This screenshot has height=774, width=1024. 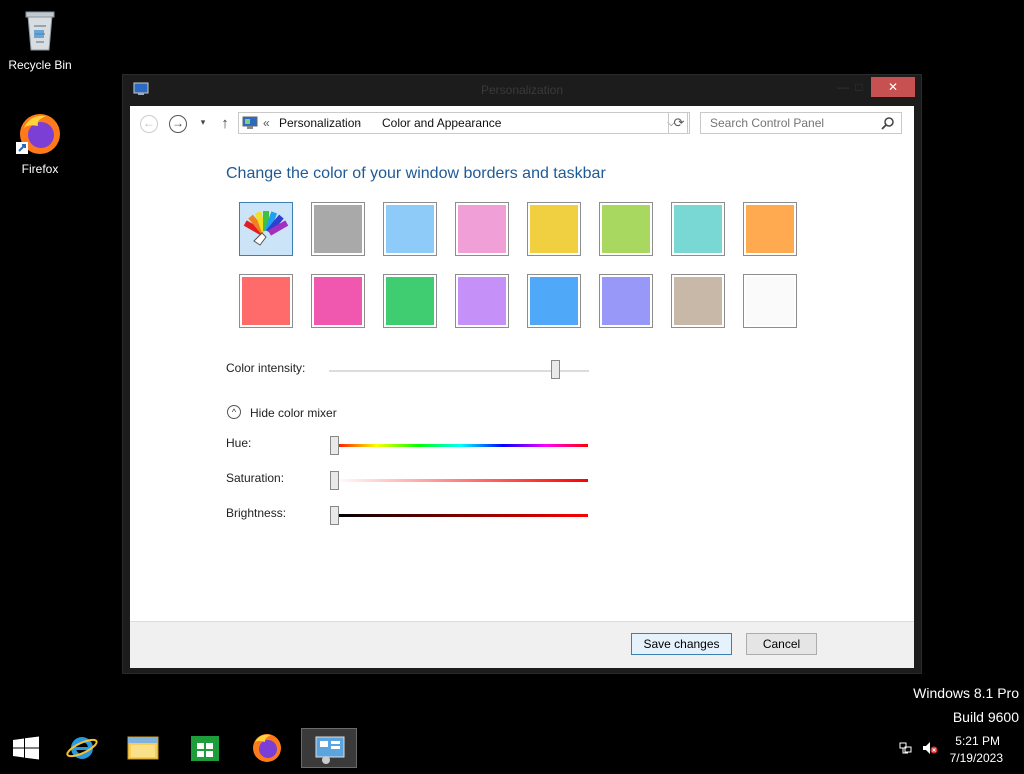 What do you see at coordinates (149, 124) in the screenshot?
I see `back-button: ←` at bounding box center [149, 124].